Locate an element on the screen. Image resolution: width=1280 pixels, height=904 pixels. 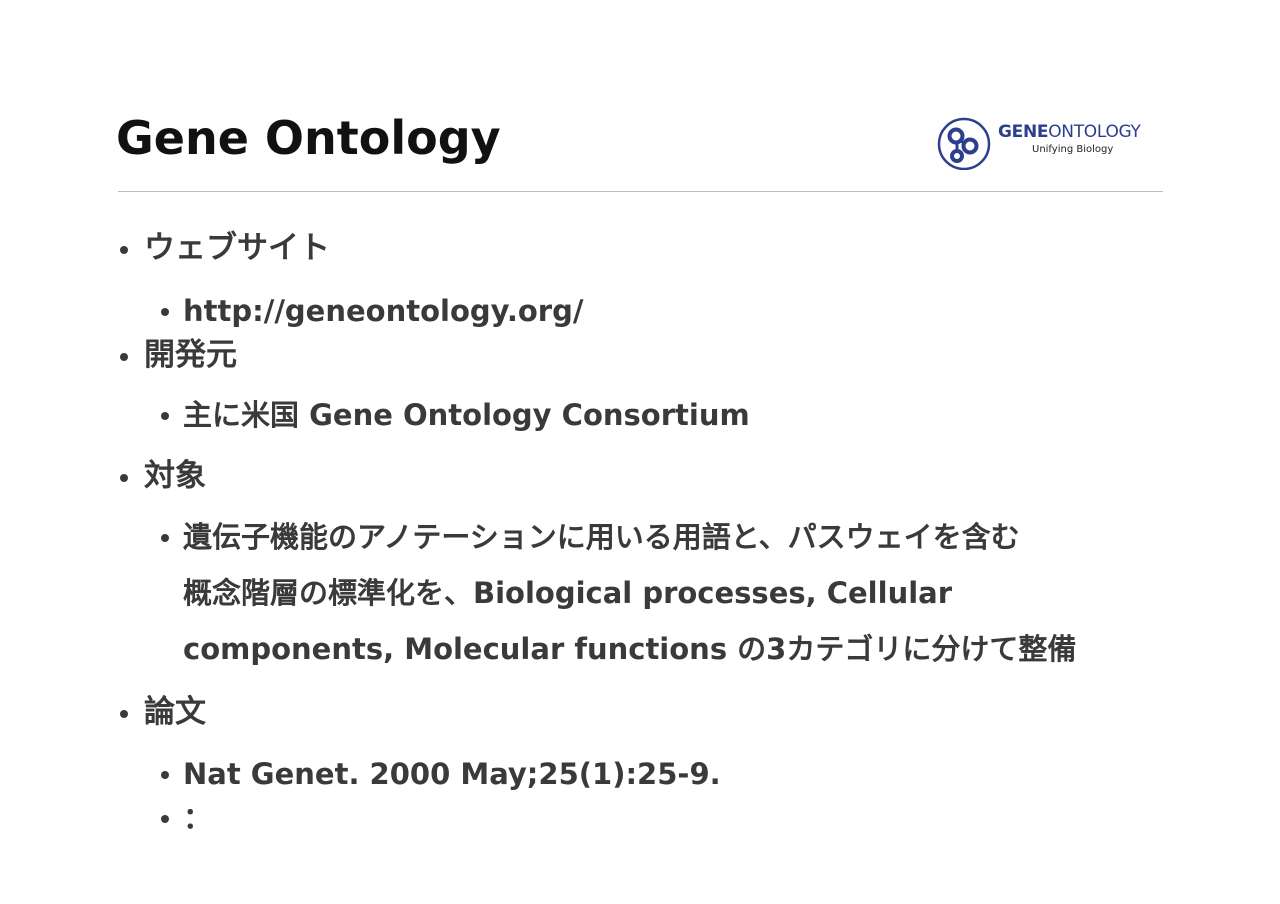
logo-gene-text: GENE is located at coordinates (1023, 132).